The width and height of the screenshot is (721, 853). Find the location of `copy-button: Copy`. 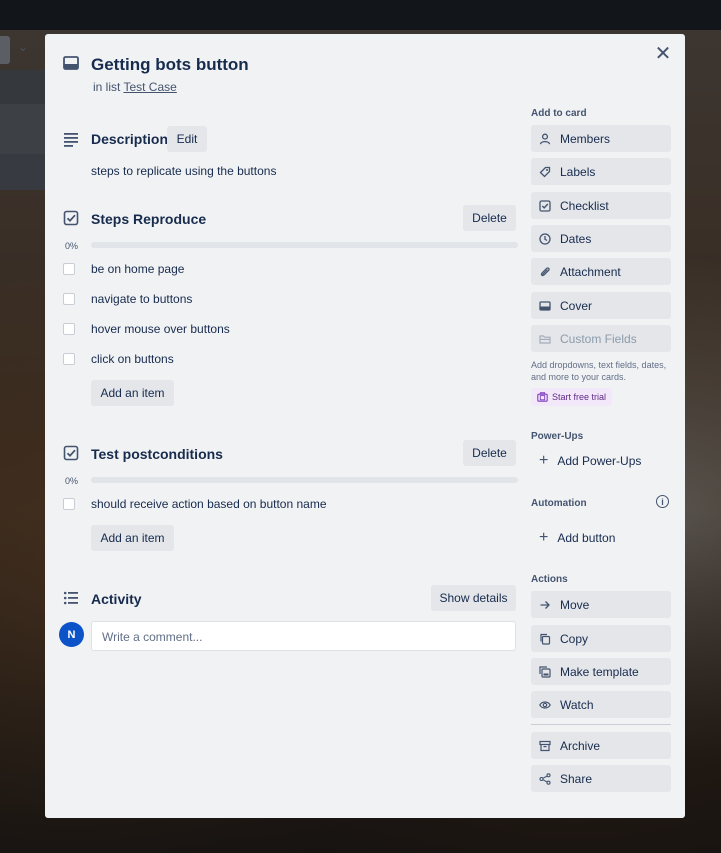

copy-button: Copy is located at coordinates (601, 638).